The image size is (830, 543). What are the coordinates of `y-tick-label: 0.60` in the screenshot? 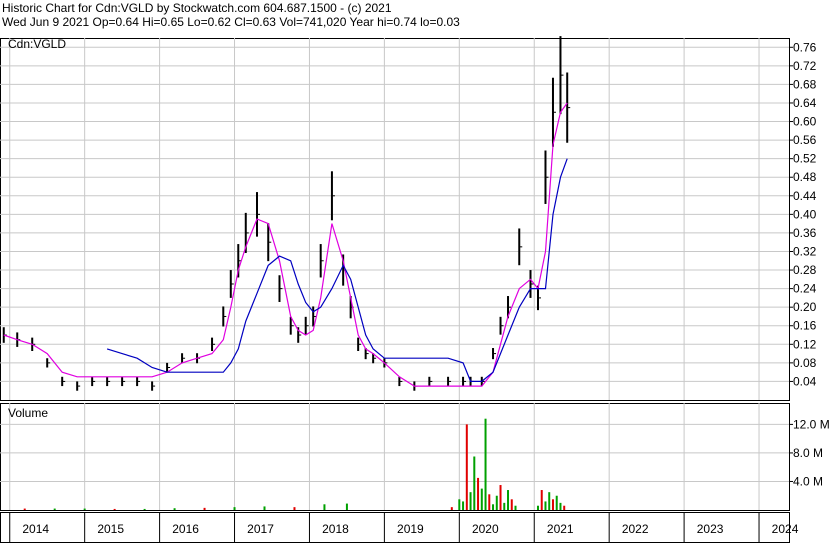 It's located at (805, 122).